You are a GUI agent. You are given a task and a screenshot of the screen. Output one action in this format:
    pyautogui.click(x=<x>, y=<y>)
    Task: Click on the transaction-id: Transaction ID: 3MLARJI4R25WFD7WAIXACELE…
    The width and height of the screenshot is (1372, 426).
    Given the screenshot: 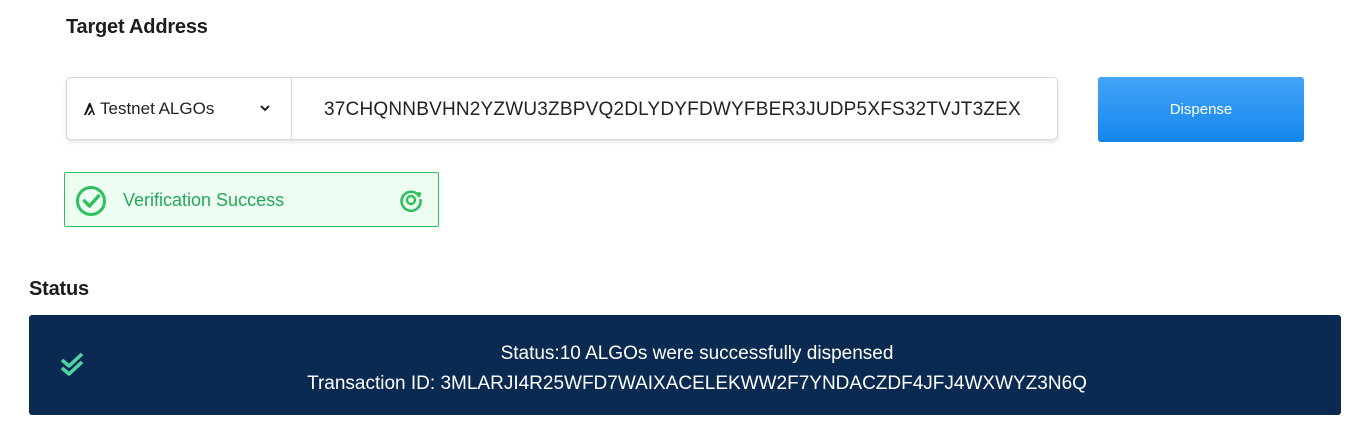 What is the action you would take?
    pyautogui.click(x=697, y=383)
    